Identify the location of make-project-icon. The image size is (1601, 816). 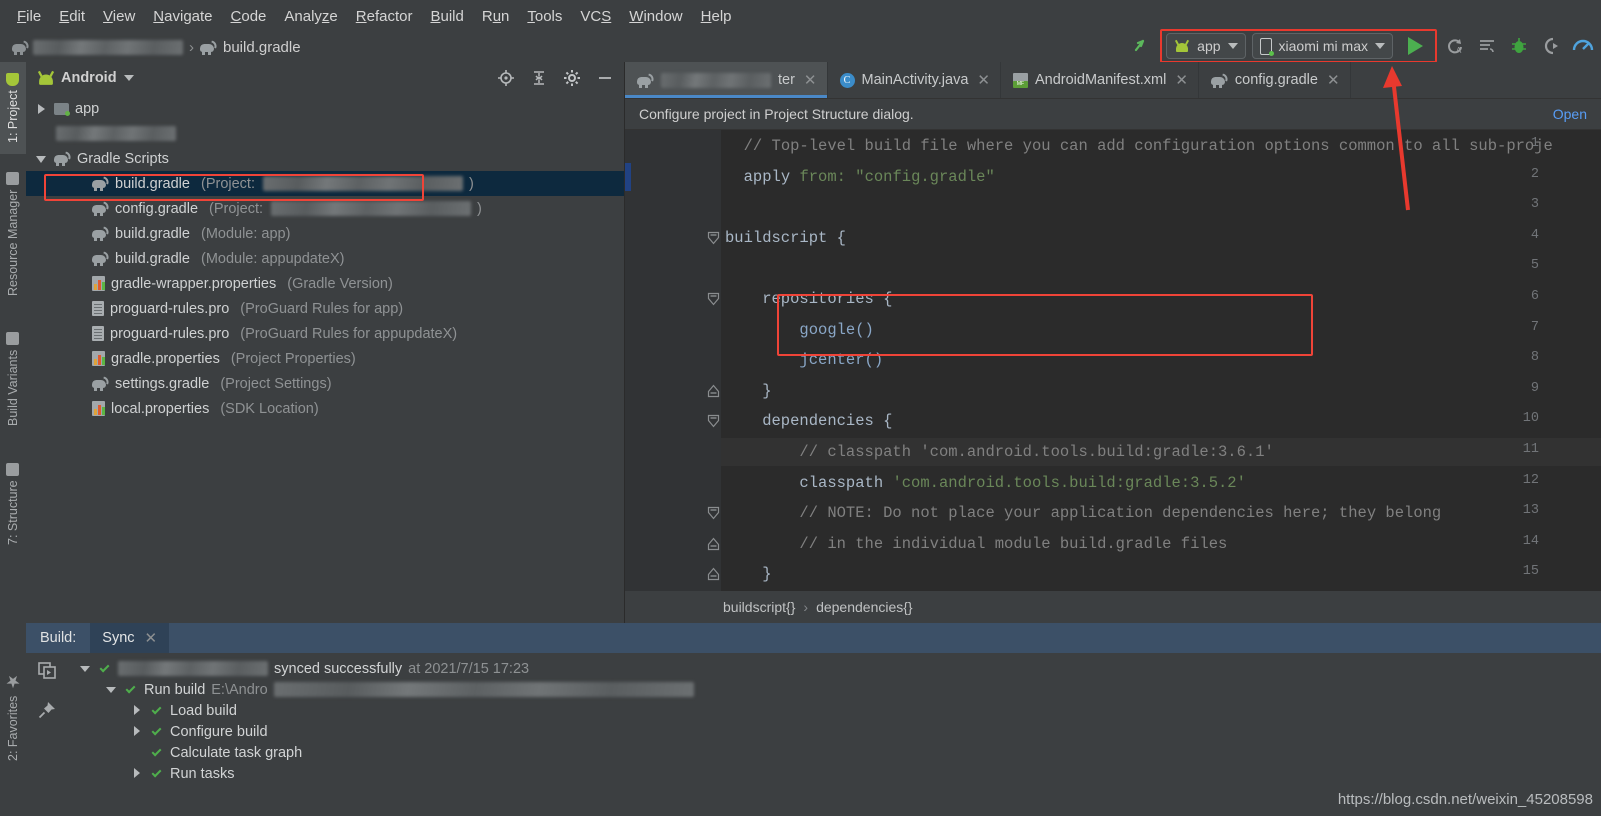
(1142, 46).